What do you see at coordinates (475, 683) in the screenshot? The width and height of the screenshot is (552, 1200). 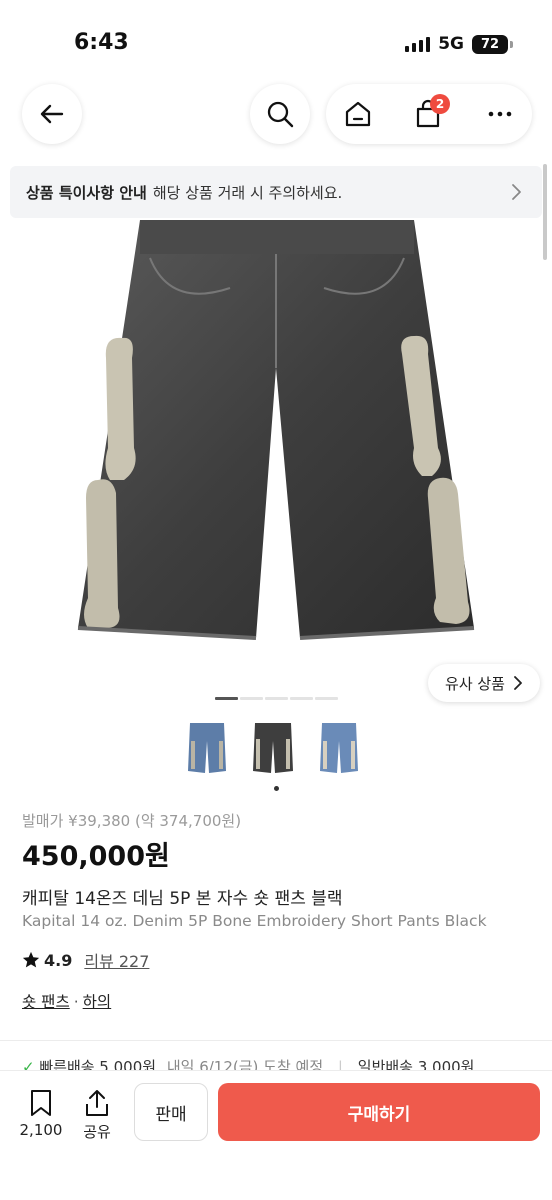 I see `similar-products-label: 유사 상품` at bounding box center [475, 683].